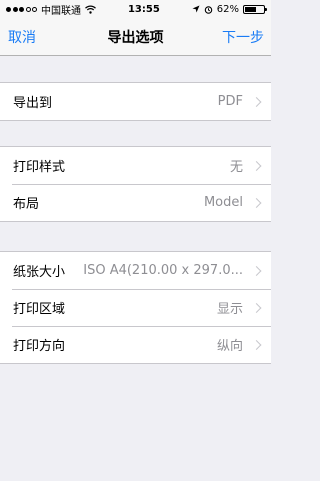 The height and width of the screenshot is (481, 320). What do you see at coordinates (39, 272) in the screenshot?
I see `row-label: 纸张大小` at bounding box center [39, 272].